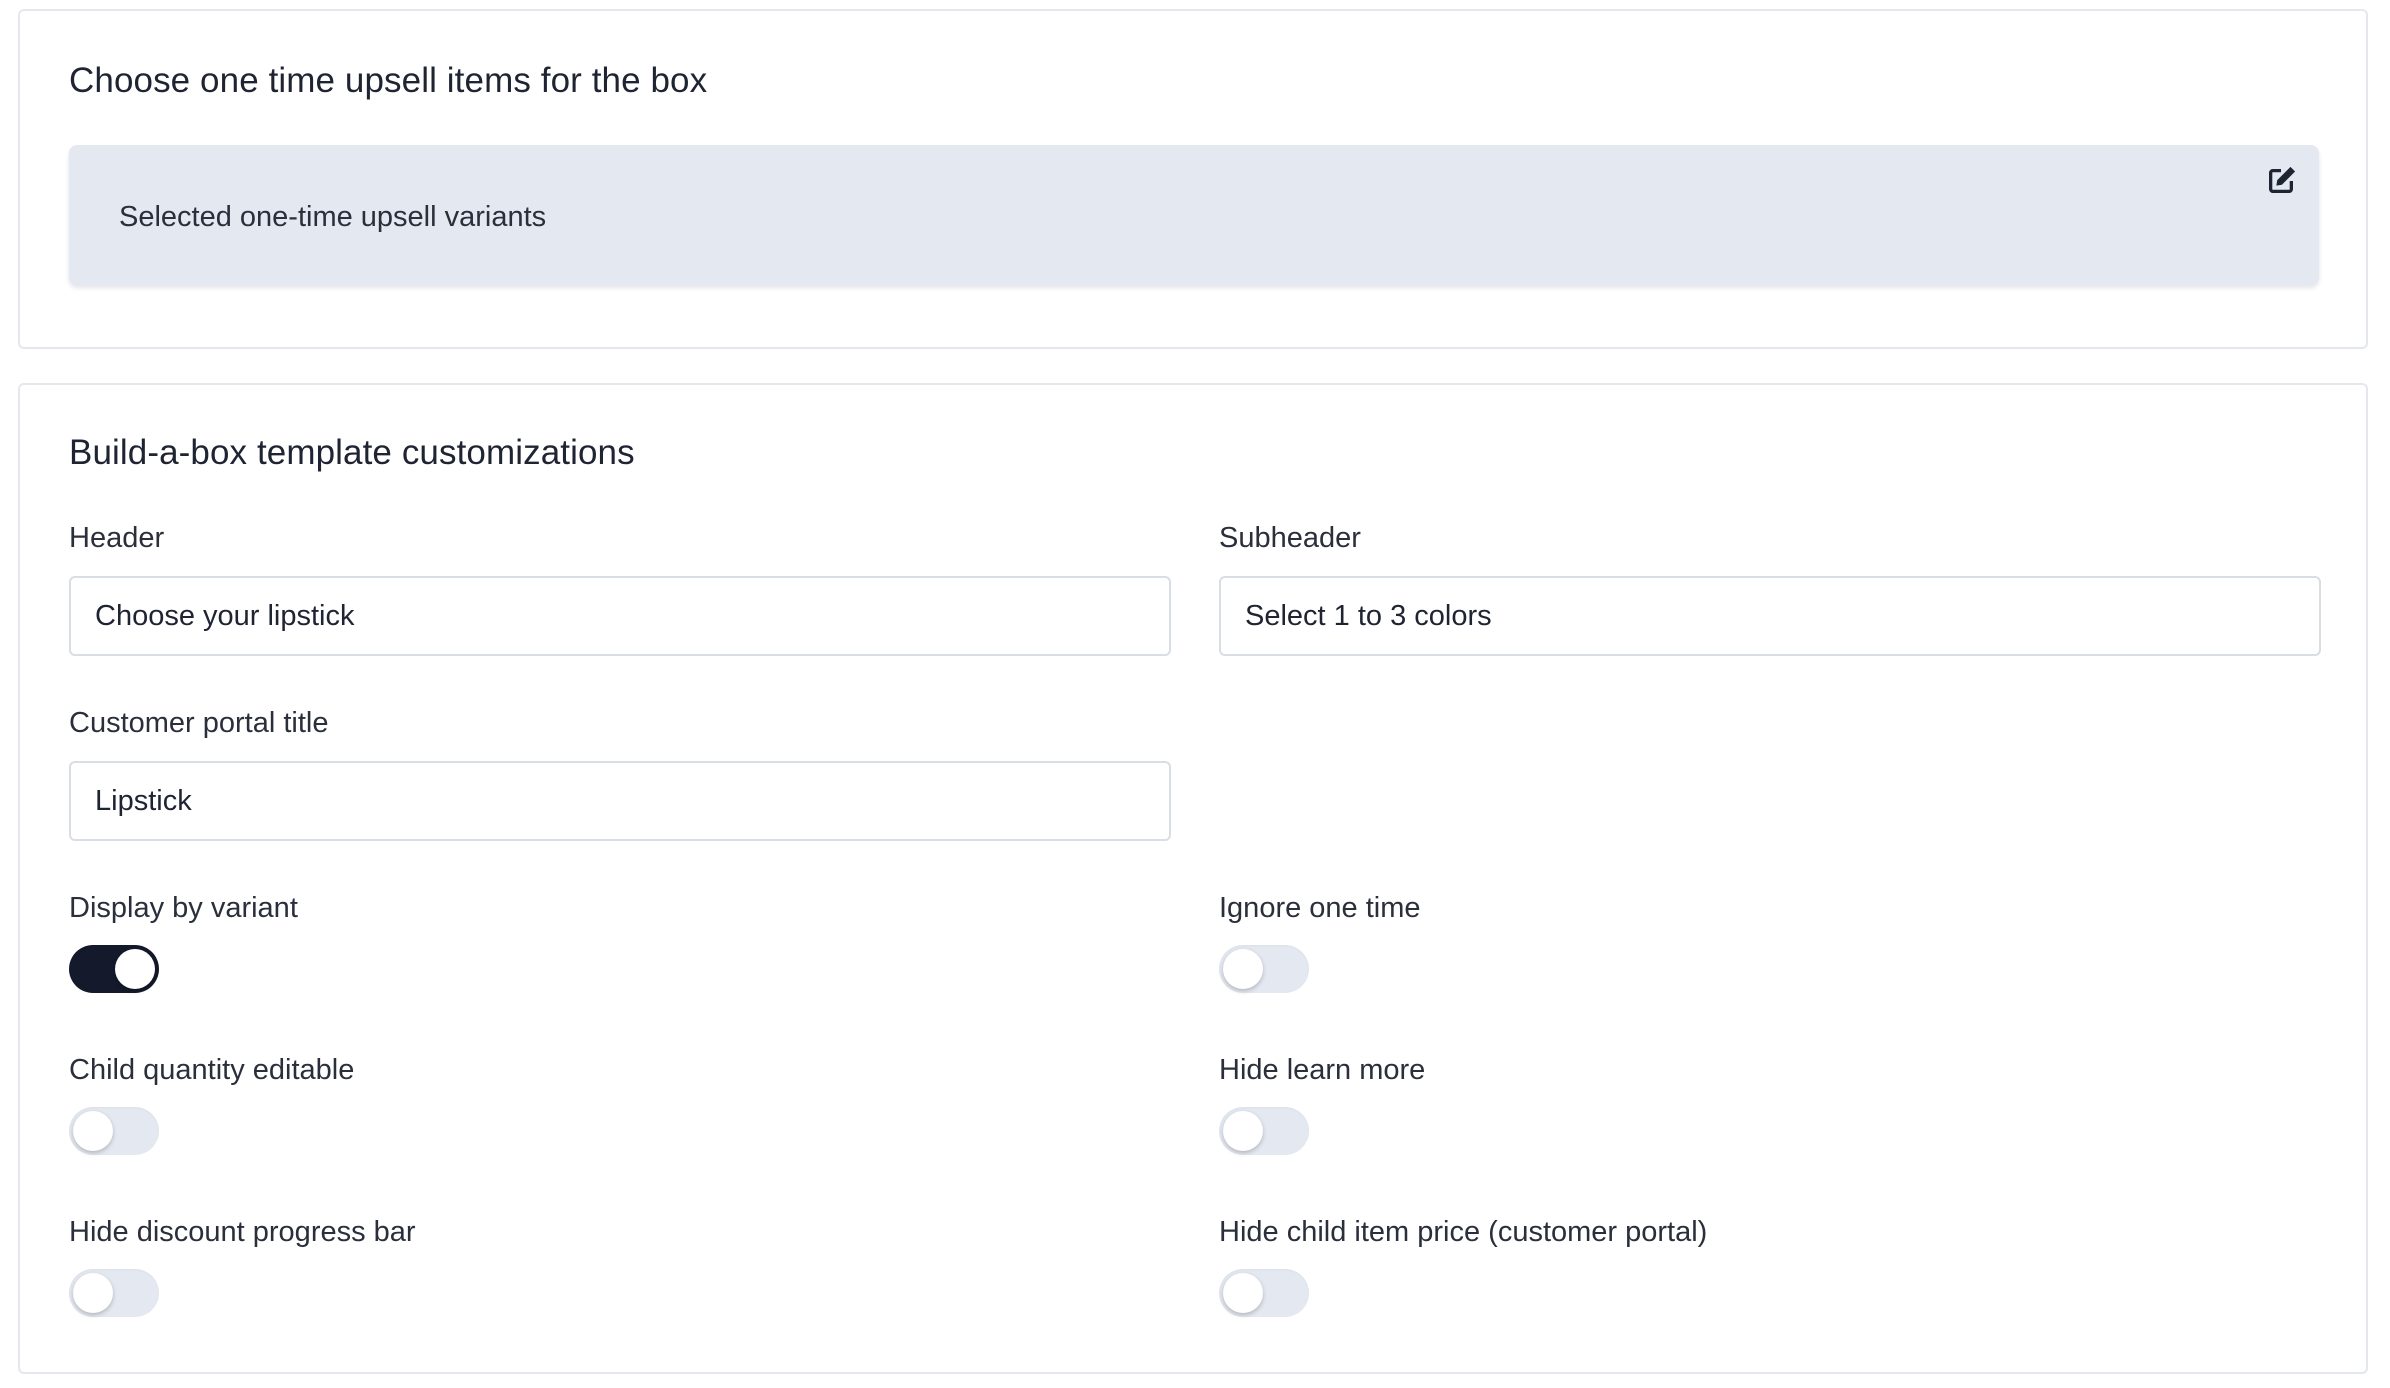 Image resolution: width=2390 pixels, height=1388 pixels. What do you see at coordinates (183, 908) in the screenshot?
I see `display-by-variant-label: Display by variant` at bounding box center [183, 908].